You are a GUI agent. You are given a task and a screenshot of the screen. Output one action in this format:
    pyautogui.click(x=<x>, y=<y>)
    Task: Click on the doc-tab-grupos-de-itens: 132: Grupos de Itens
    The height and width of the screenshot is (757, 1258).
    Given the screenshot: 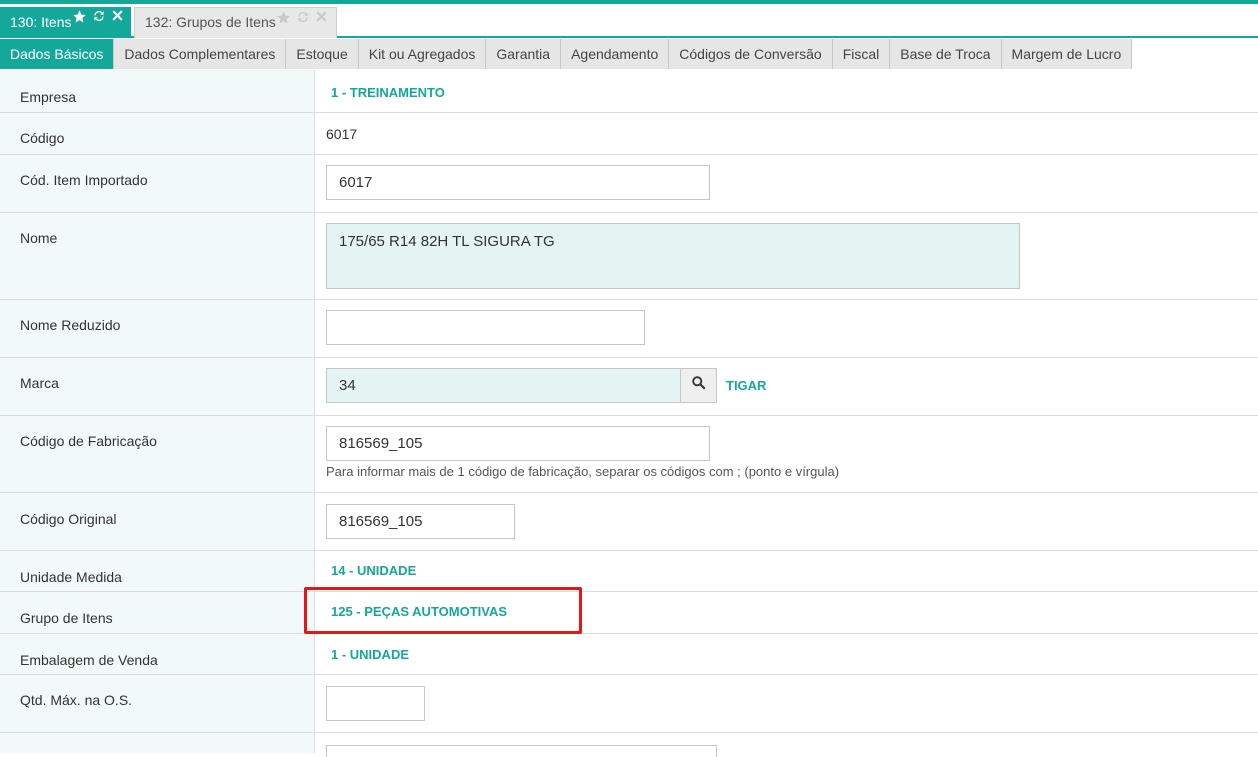 What is the action you would take?
    pyautogui.click(x=235, y=22)
    